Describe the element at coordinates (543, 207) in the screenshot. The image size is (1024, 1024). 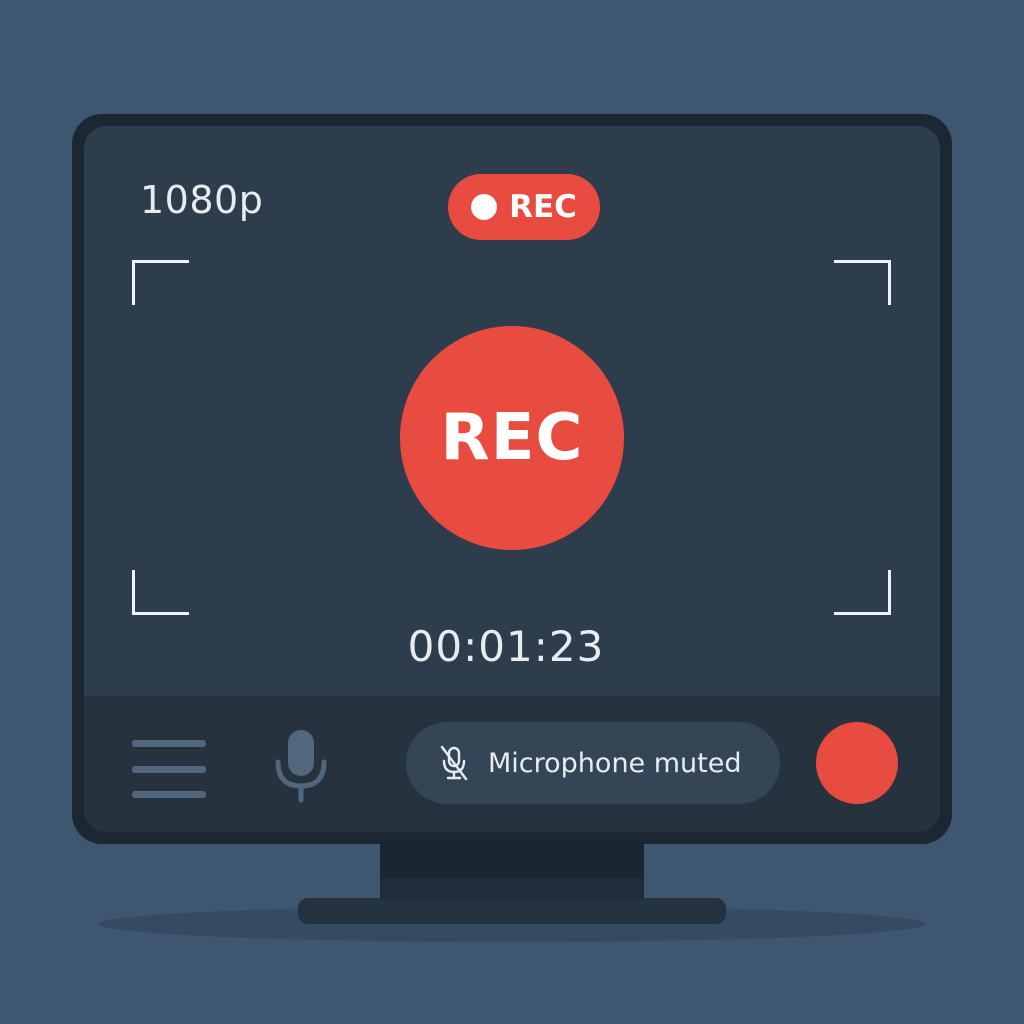
I see `recording-status-label: REC` at that location.